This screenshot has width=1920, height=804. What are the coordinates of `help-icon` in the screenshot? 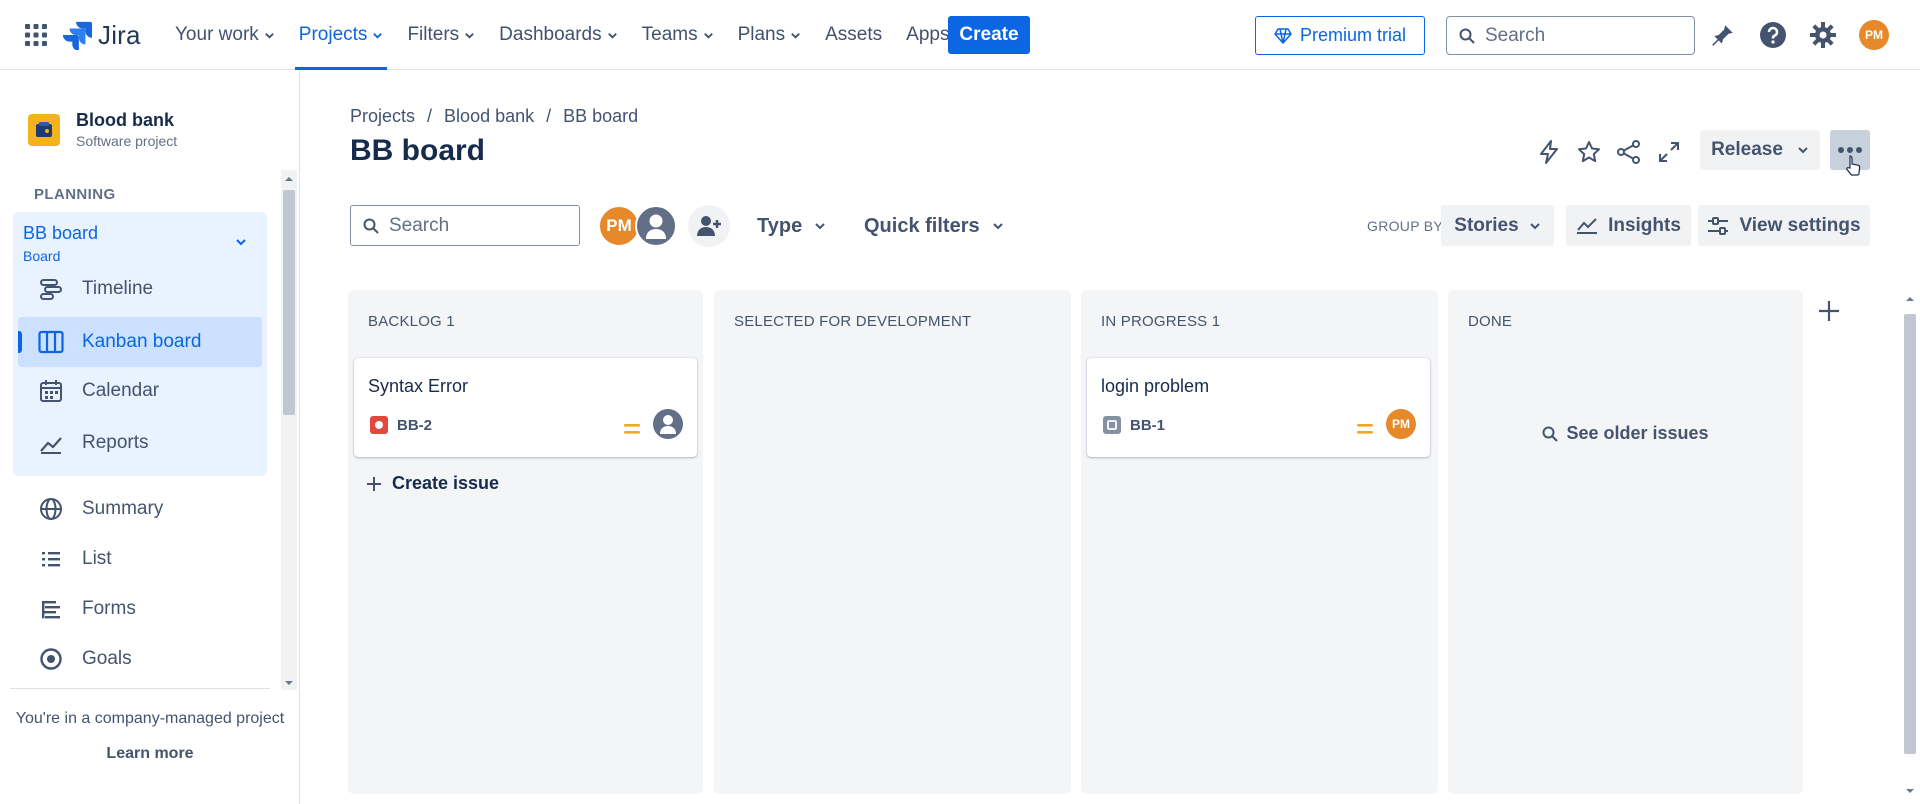 It's located at (1773, 35).